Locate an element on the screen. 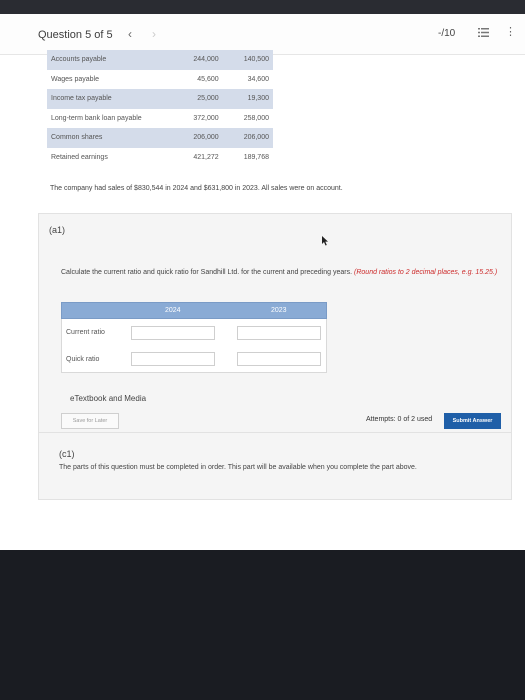  row-label: Common shares is located at coordinates (109, 138).